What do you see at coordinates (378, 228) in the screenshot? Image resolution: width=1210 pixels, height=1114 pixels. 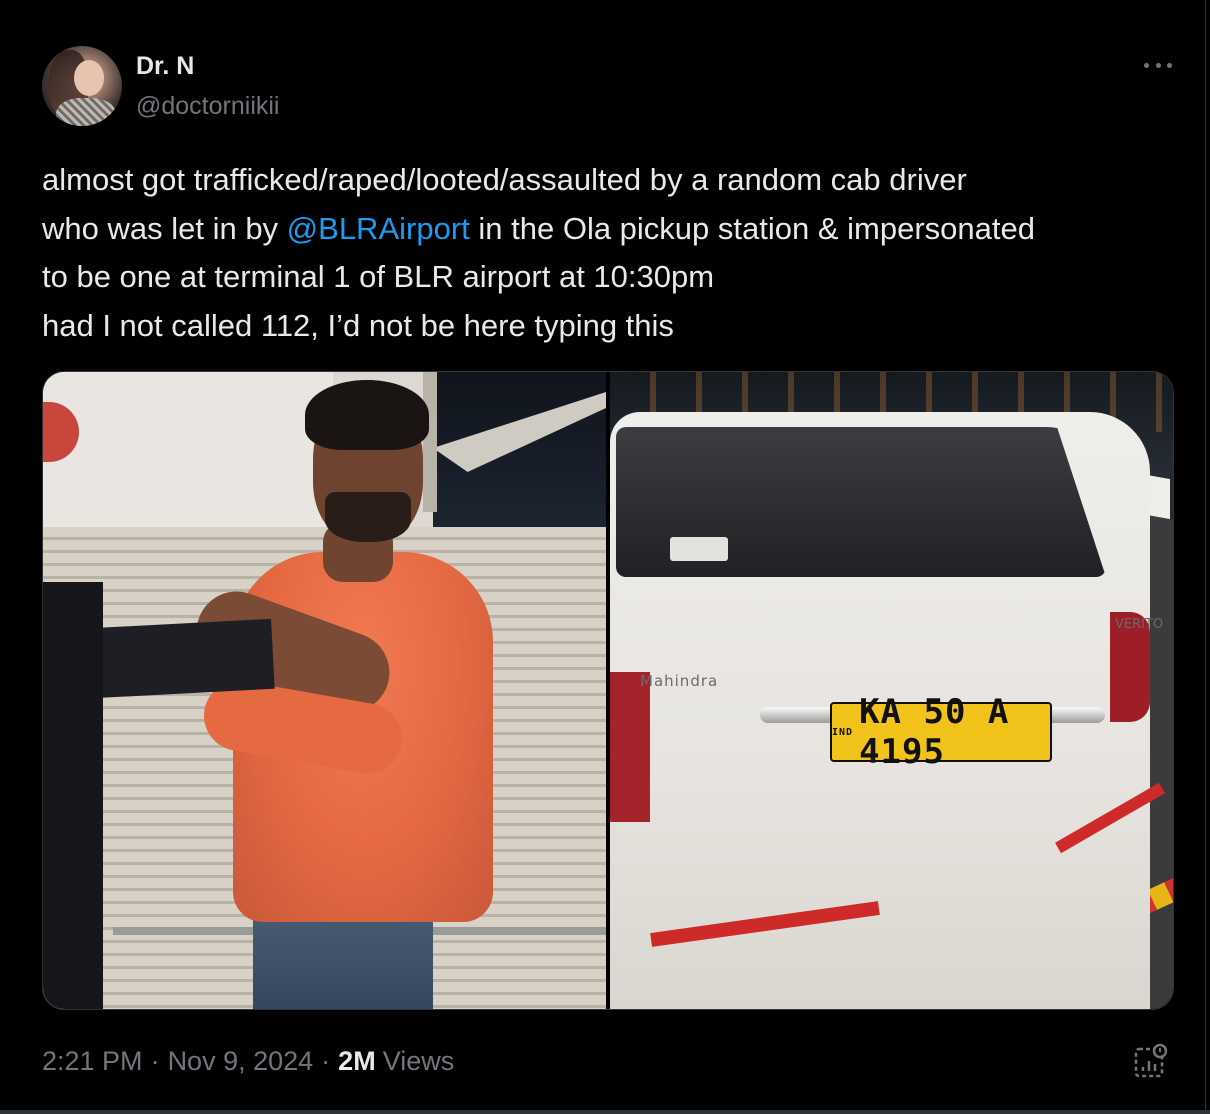 I see `mention-link: @BLRAirport` at bounding box center [378, 228].